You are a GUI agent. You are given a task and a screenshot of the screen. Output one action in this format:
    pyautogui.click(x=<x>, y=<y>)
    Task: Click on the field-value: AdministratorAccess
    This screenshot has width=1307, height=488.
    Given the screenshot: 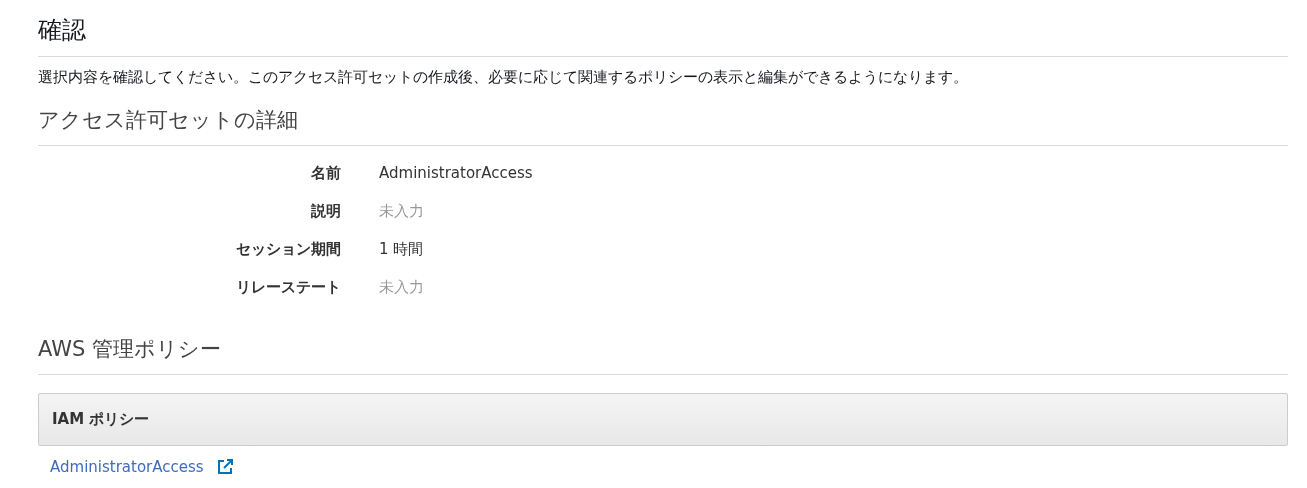 What is the action you would take?
    pyautogui.click(x=456, y=173)
    